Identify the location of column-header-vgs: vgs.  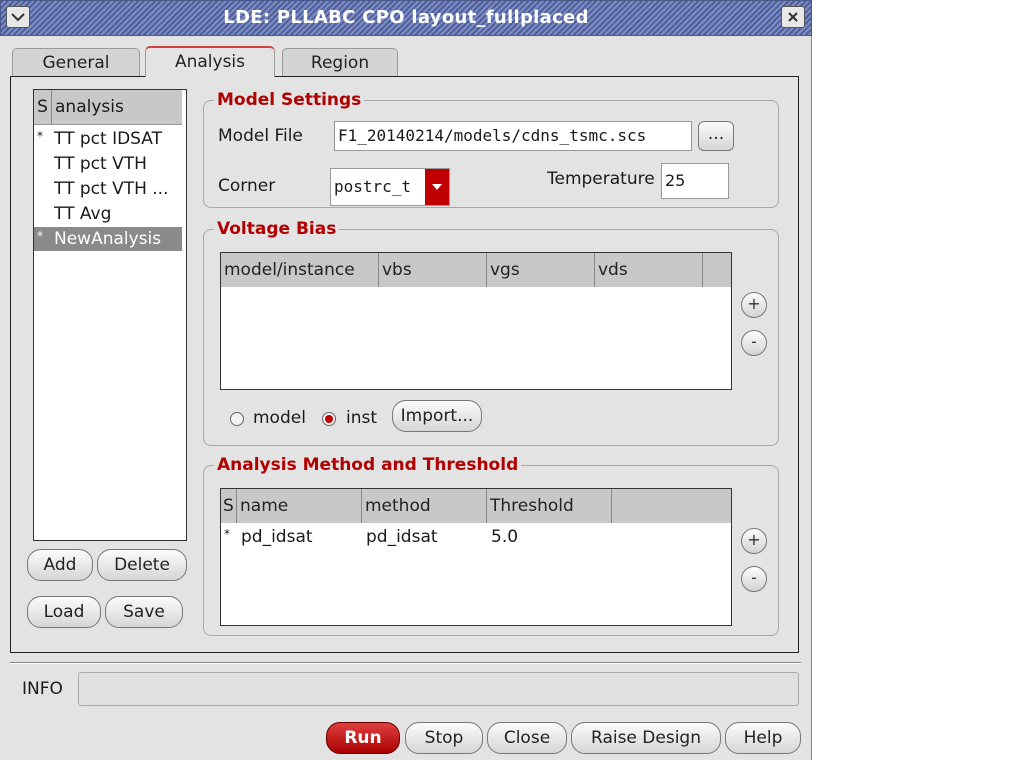
(541, 270).